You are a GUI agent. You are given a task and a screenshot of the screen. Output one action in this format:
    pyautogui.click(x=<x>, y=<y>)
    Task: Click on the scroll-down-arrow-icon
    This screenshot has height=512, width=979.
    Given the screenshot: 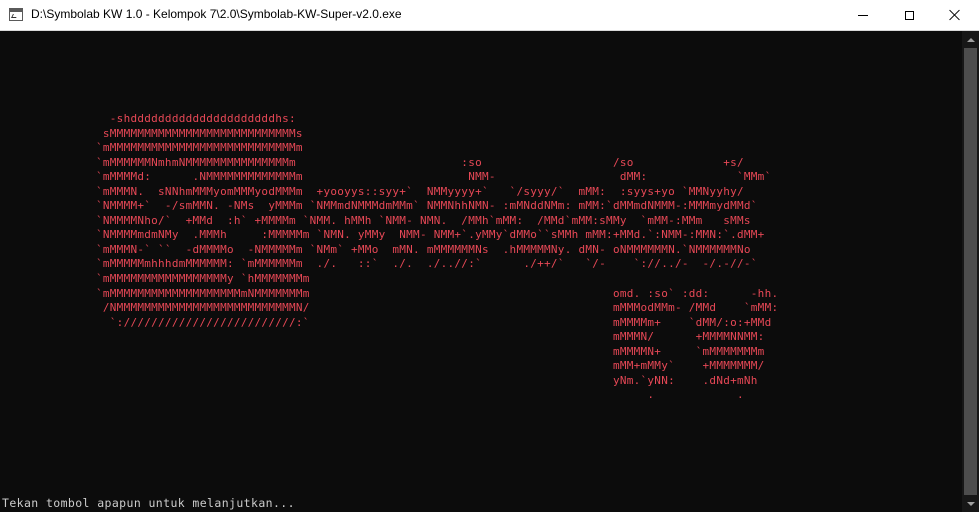 What is the action you would take?
    pyautogui.click(x=970, y=503)
    